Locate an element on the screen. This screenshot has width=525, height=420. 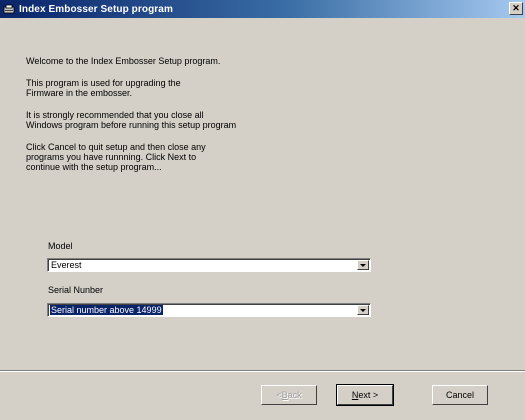
next-button: Next > is located at coordinates (365, 395).